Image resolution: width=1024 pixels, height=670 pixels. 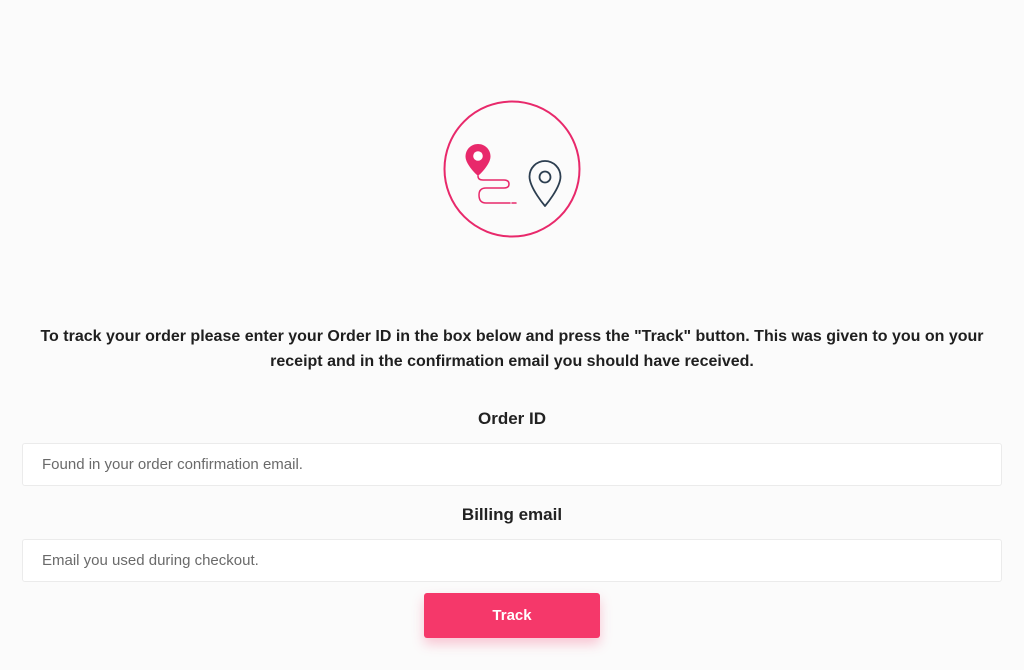 I want to click on billing-email-label: Billing email, so click(x=512, y=514).